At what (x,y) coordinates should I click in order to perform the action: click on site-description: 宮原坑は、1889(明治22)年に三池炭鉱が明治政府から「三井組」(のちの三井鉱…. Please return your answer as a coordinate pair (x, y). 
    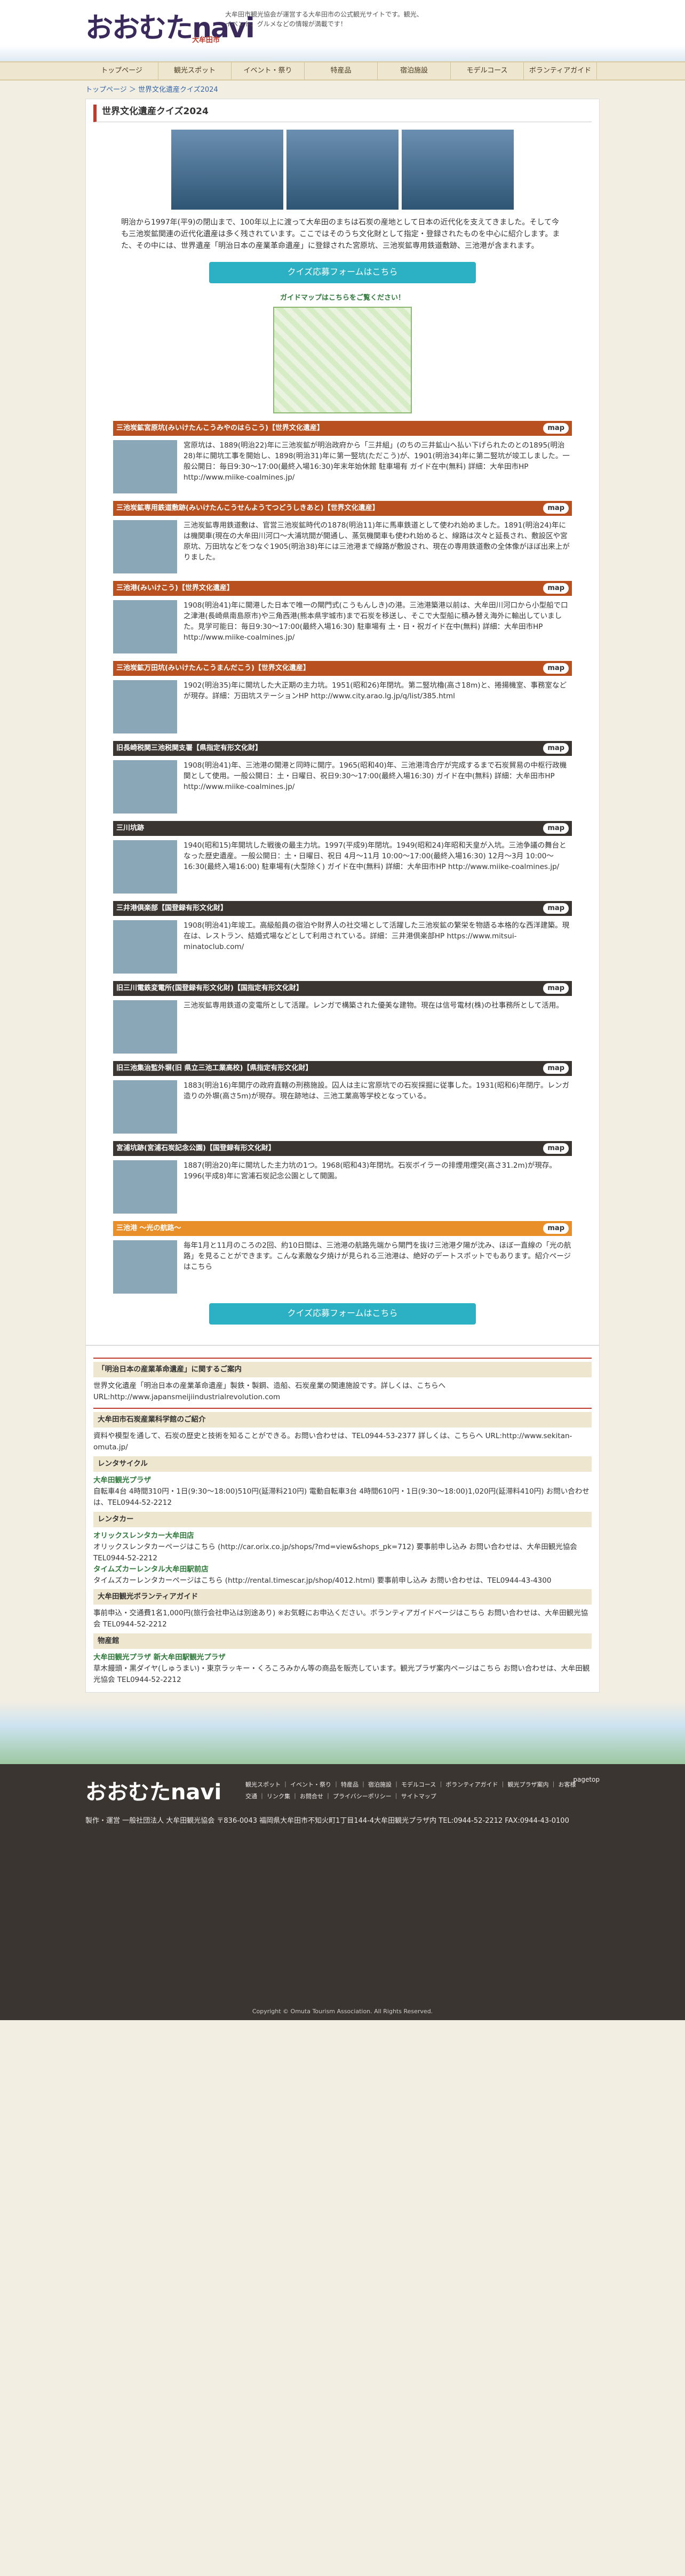
    Looking at the image, I should click on (377, 461).